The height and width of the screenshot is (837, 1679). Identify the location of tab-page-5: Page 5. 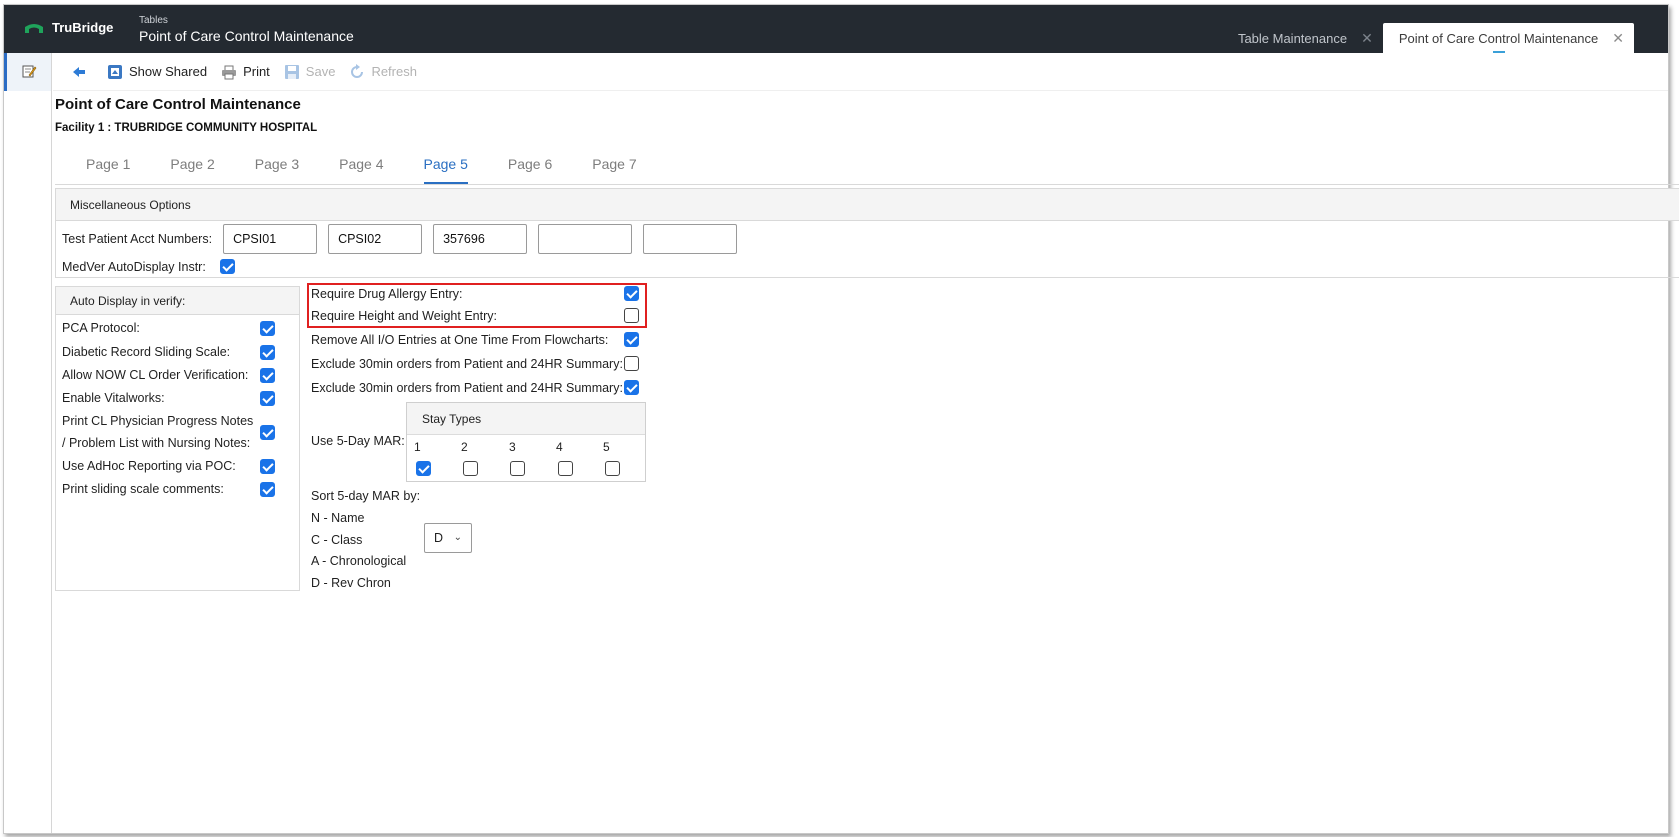
(446, 170).